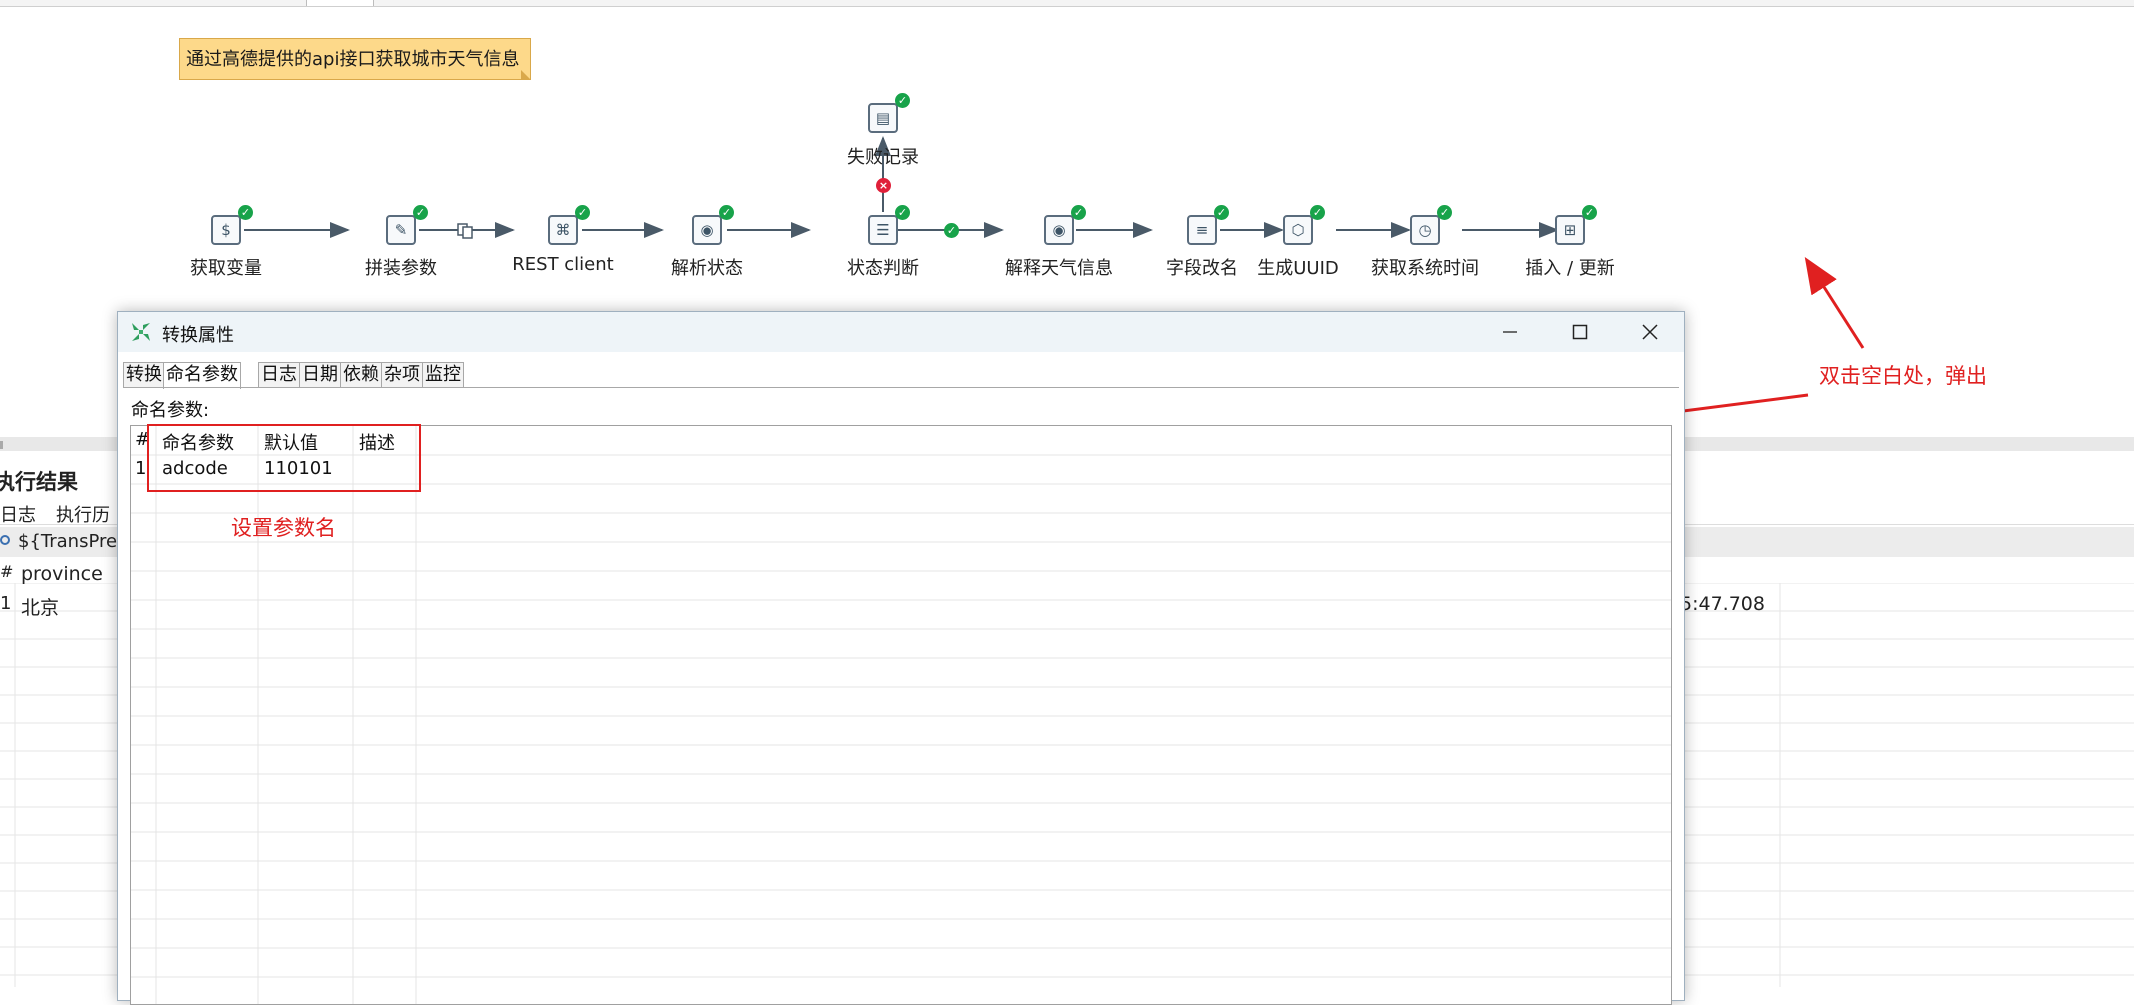 This screenshot has height=1005, width=2134. I want to click on dialog-title: 转换属性, so click(198, 335).